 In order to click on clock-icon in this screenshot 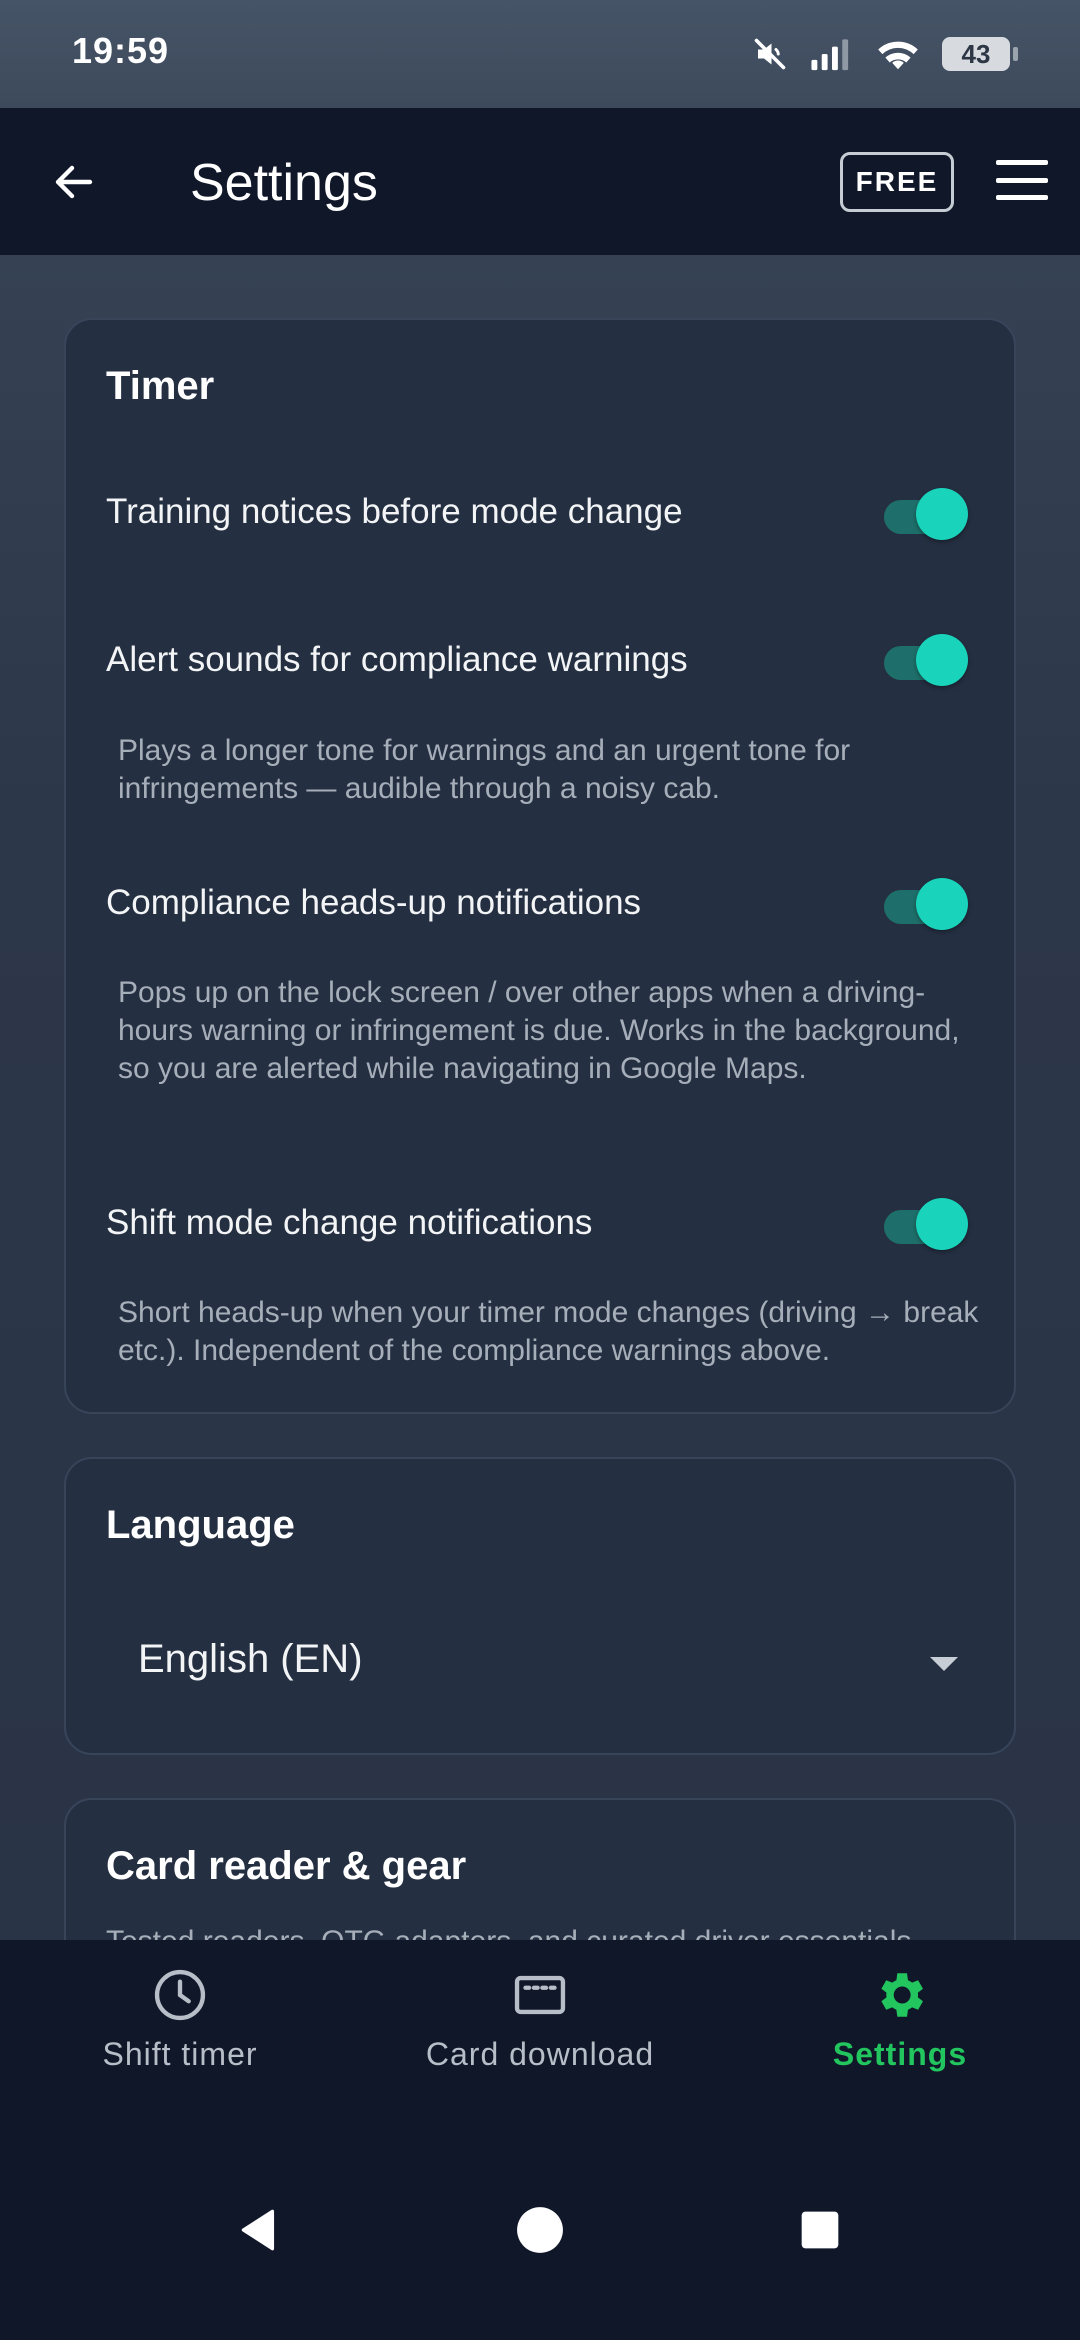, I will do `click(180, 1995)`.